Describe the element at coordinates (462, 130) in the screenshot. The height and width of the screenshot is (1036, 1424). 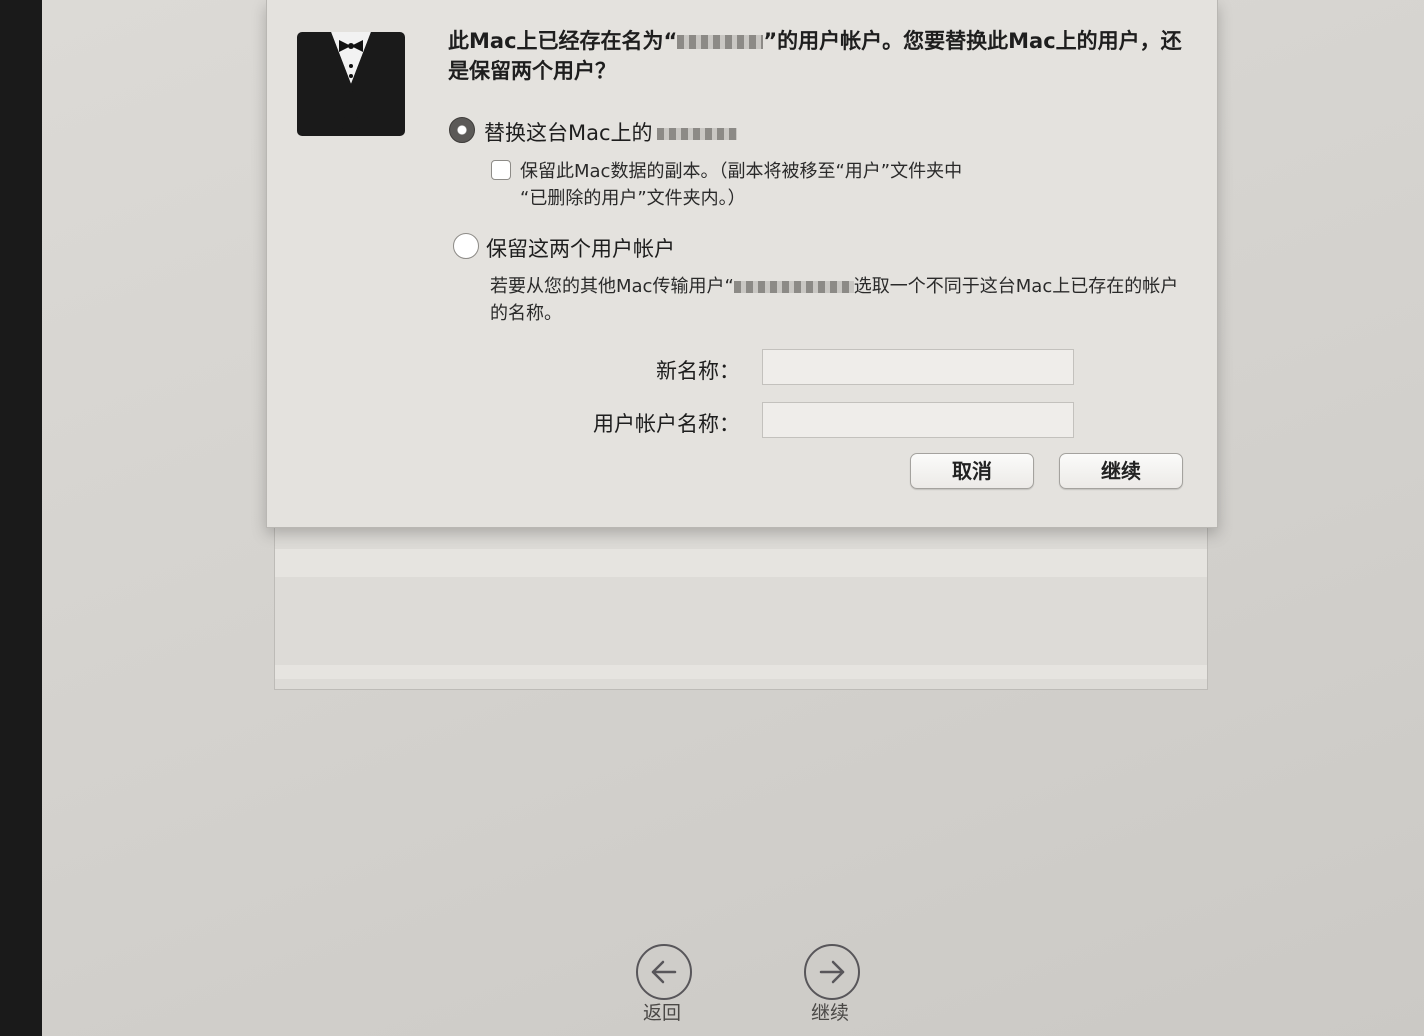
I see `replace-user-radio` at that location.